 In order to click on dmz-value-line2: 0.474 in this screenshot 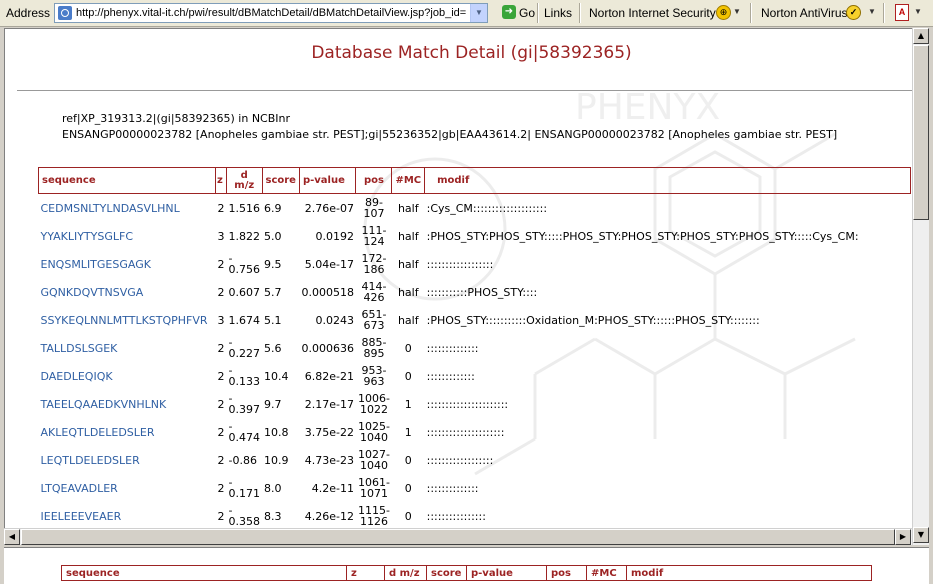, I will do `click(244, 437)`.